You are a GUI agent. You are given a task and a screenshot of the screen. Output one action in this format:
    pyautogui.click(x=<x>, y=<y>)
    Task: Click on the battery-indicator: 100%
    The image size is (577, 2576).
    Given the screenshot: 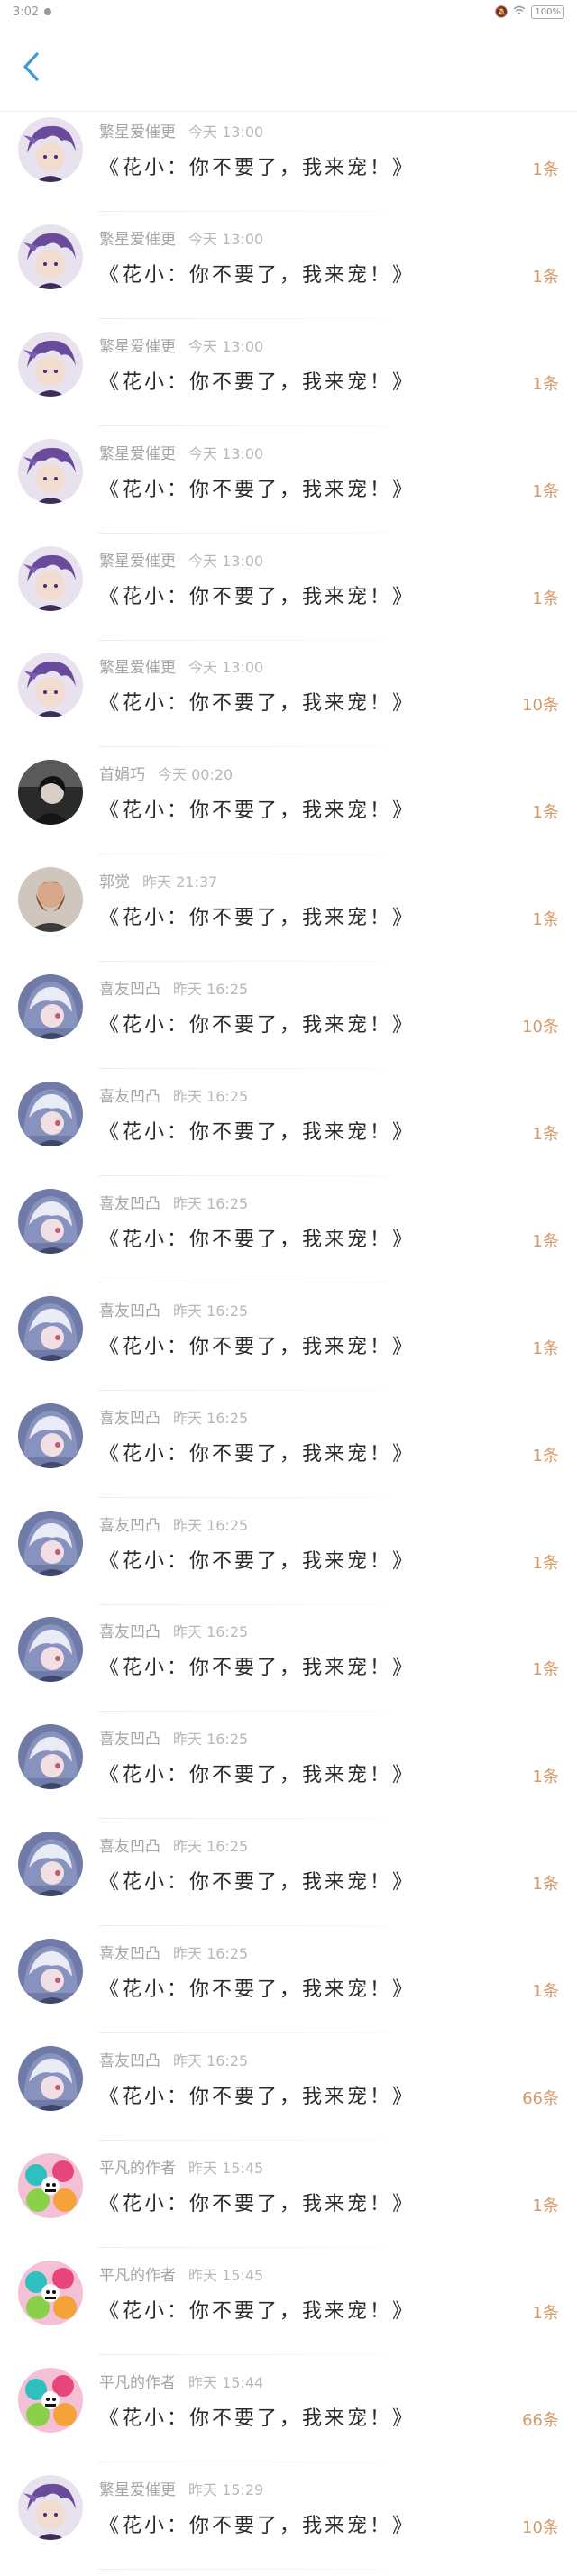 What is the action you would take?
    pyautogui.click(x=547, y=12)
    